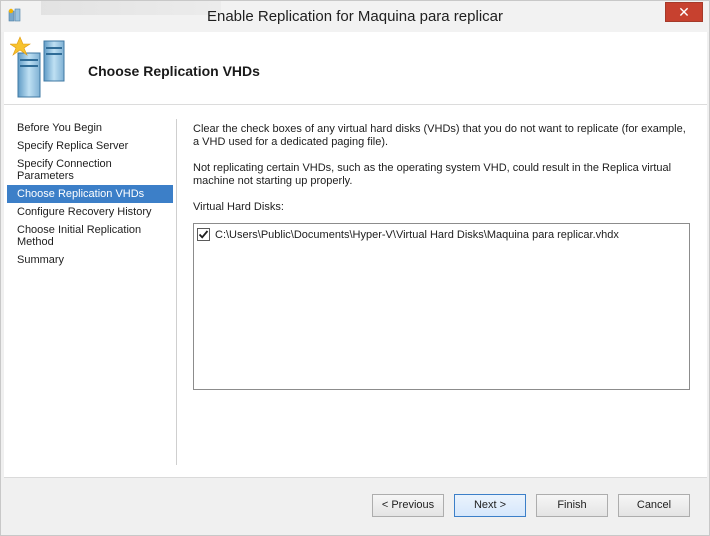 The height and width of the screenshot is (536, 710). I want to click on checkmark-icon, so click(203, 234).